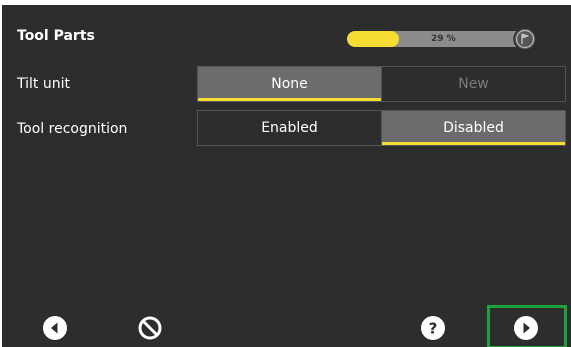  I want to click on tool-recognition-label: Tool recognition, so click(72, 129).